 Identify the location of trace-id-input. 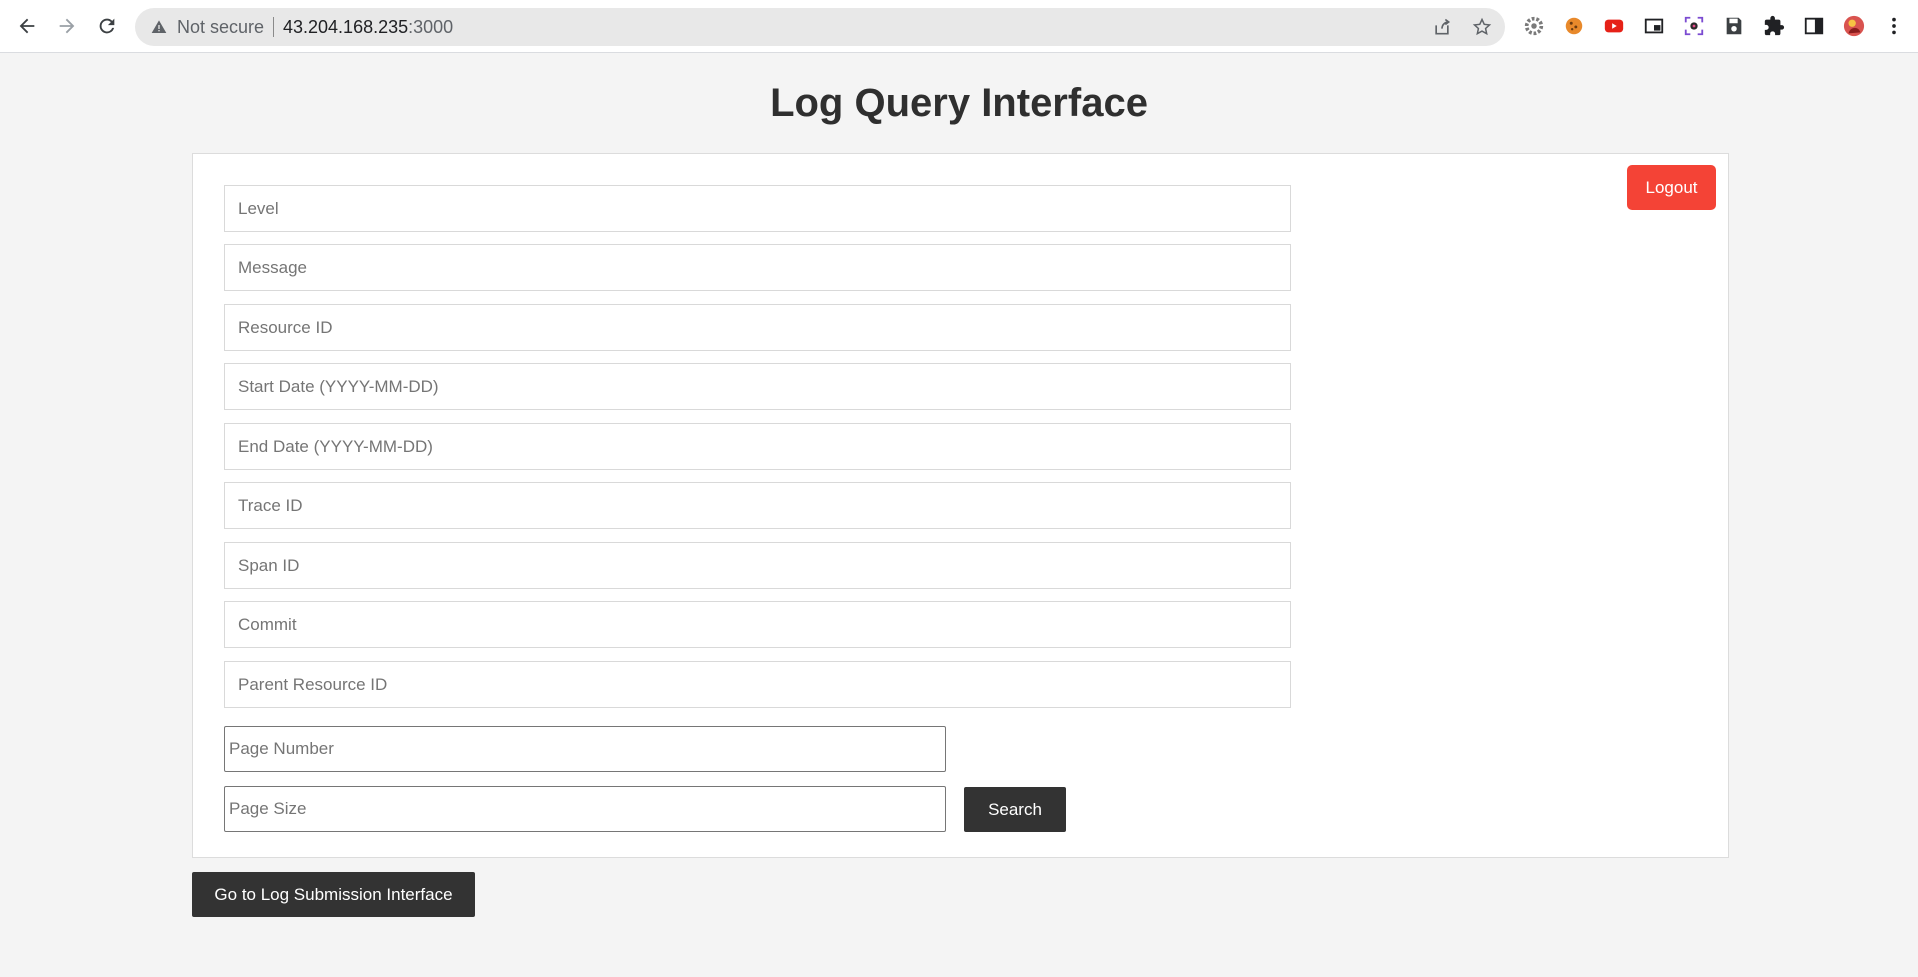
(757, 505).